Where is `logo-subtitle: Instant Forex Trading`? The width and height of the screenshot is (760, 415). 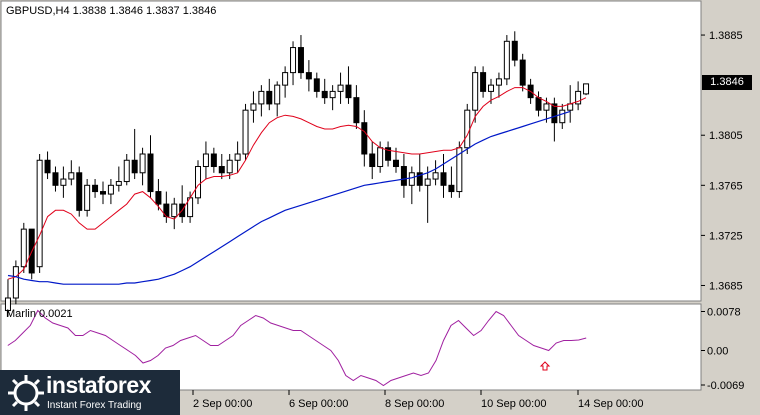
logo-subtitle: Instant Forex Trading is located at coordinates (94, 405).